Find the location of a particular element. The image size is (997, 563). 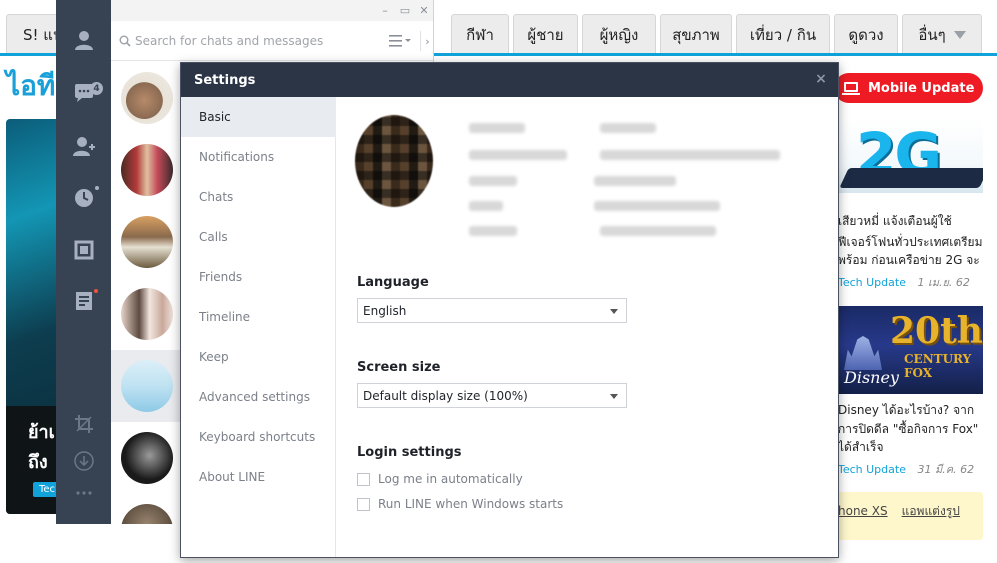

maximize-button: ▭ is located at coordinates (405, 10).